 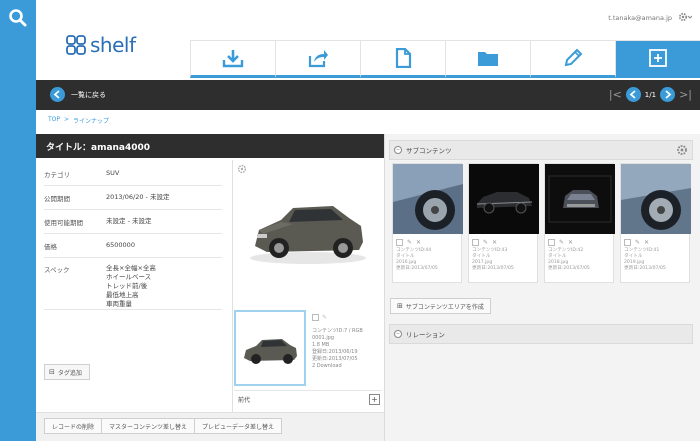 I want to click on pencil-icon, so click(x=573, y=57).